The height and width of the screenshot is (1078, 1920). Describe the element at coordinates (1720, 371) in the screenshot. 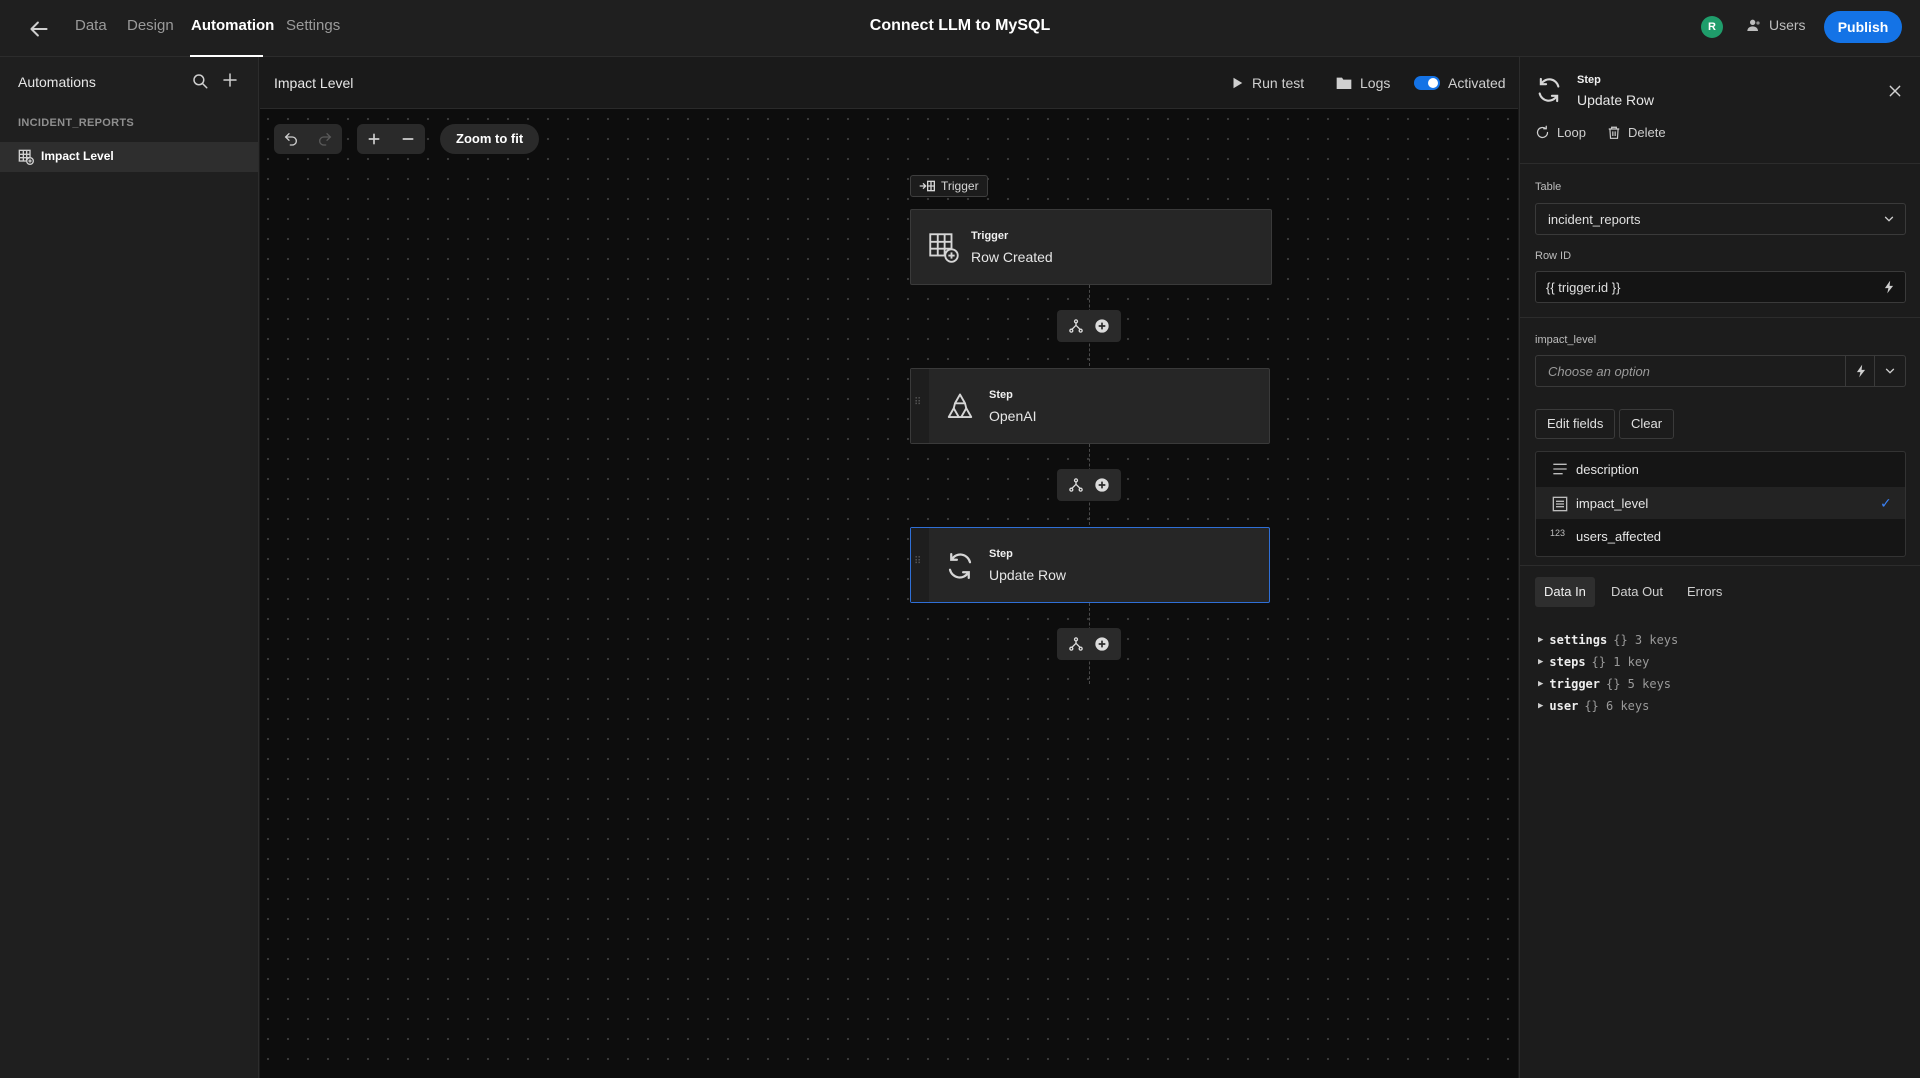

I see `impact-level-select: Choose an option` at that location.